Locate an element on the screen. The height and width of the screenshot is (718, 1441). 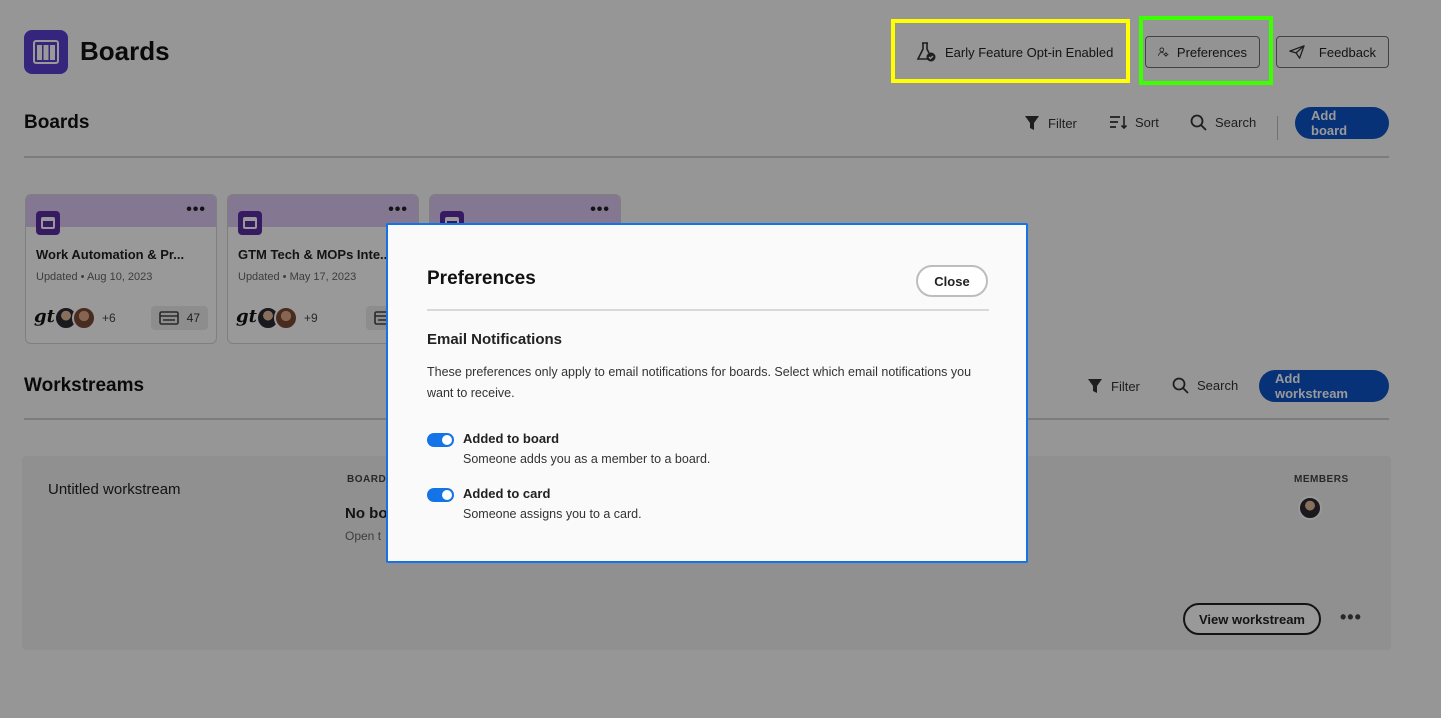
dialog-divider is located at coordinates (708, 310).